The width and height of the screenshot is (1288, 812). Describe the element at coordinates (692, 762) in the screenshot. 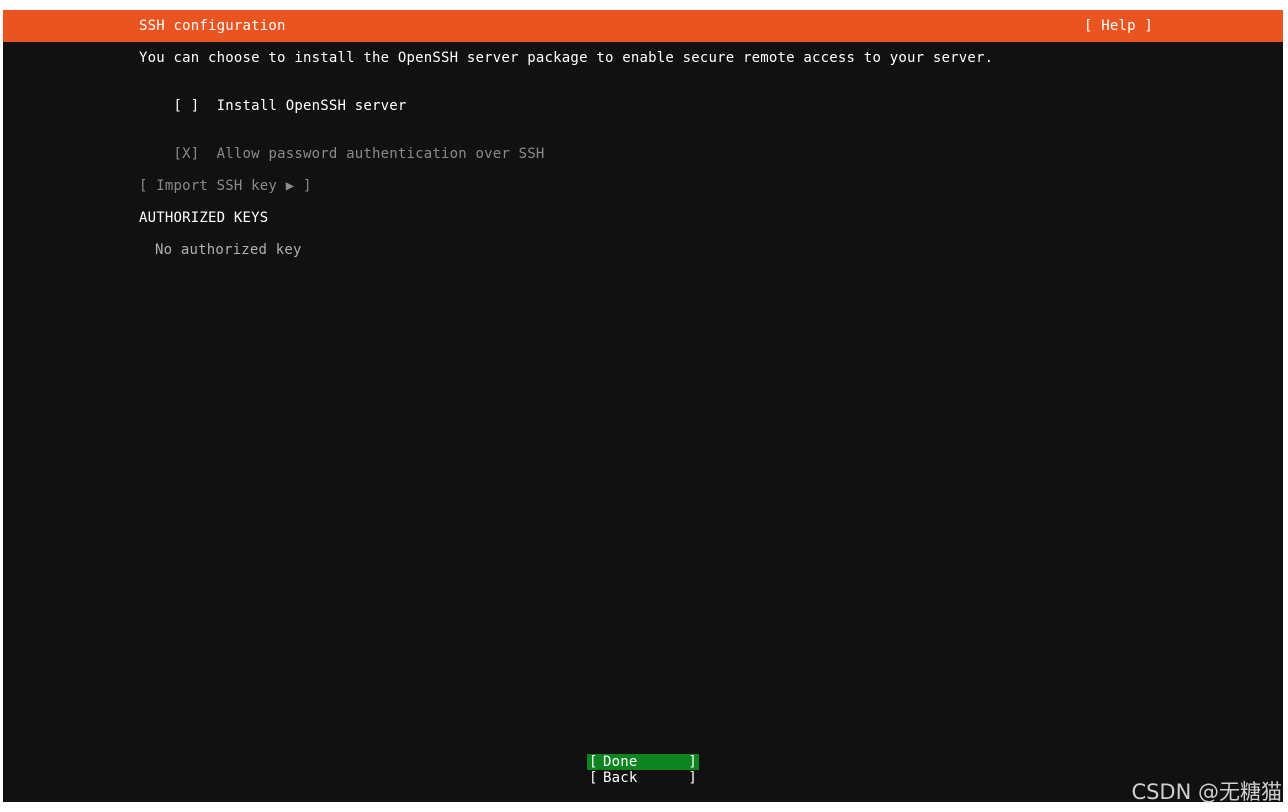

I see `done-close-bracket: ]` at that location.